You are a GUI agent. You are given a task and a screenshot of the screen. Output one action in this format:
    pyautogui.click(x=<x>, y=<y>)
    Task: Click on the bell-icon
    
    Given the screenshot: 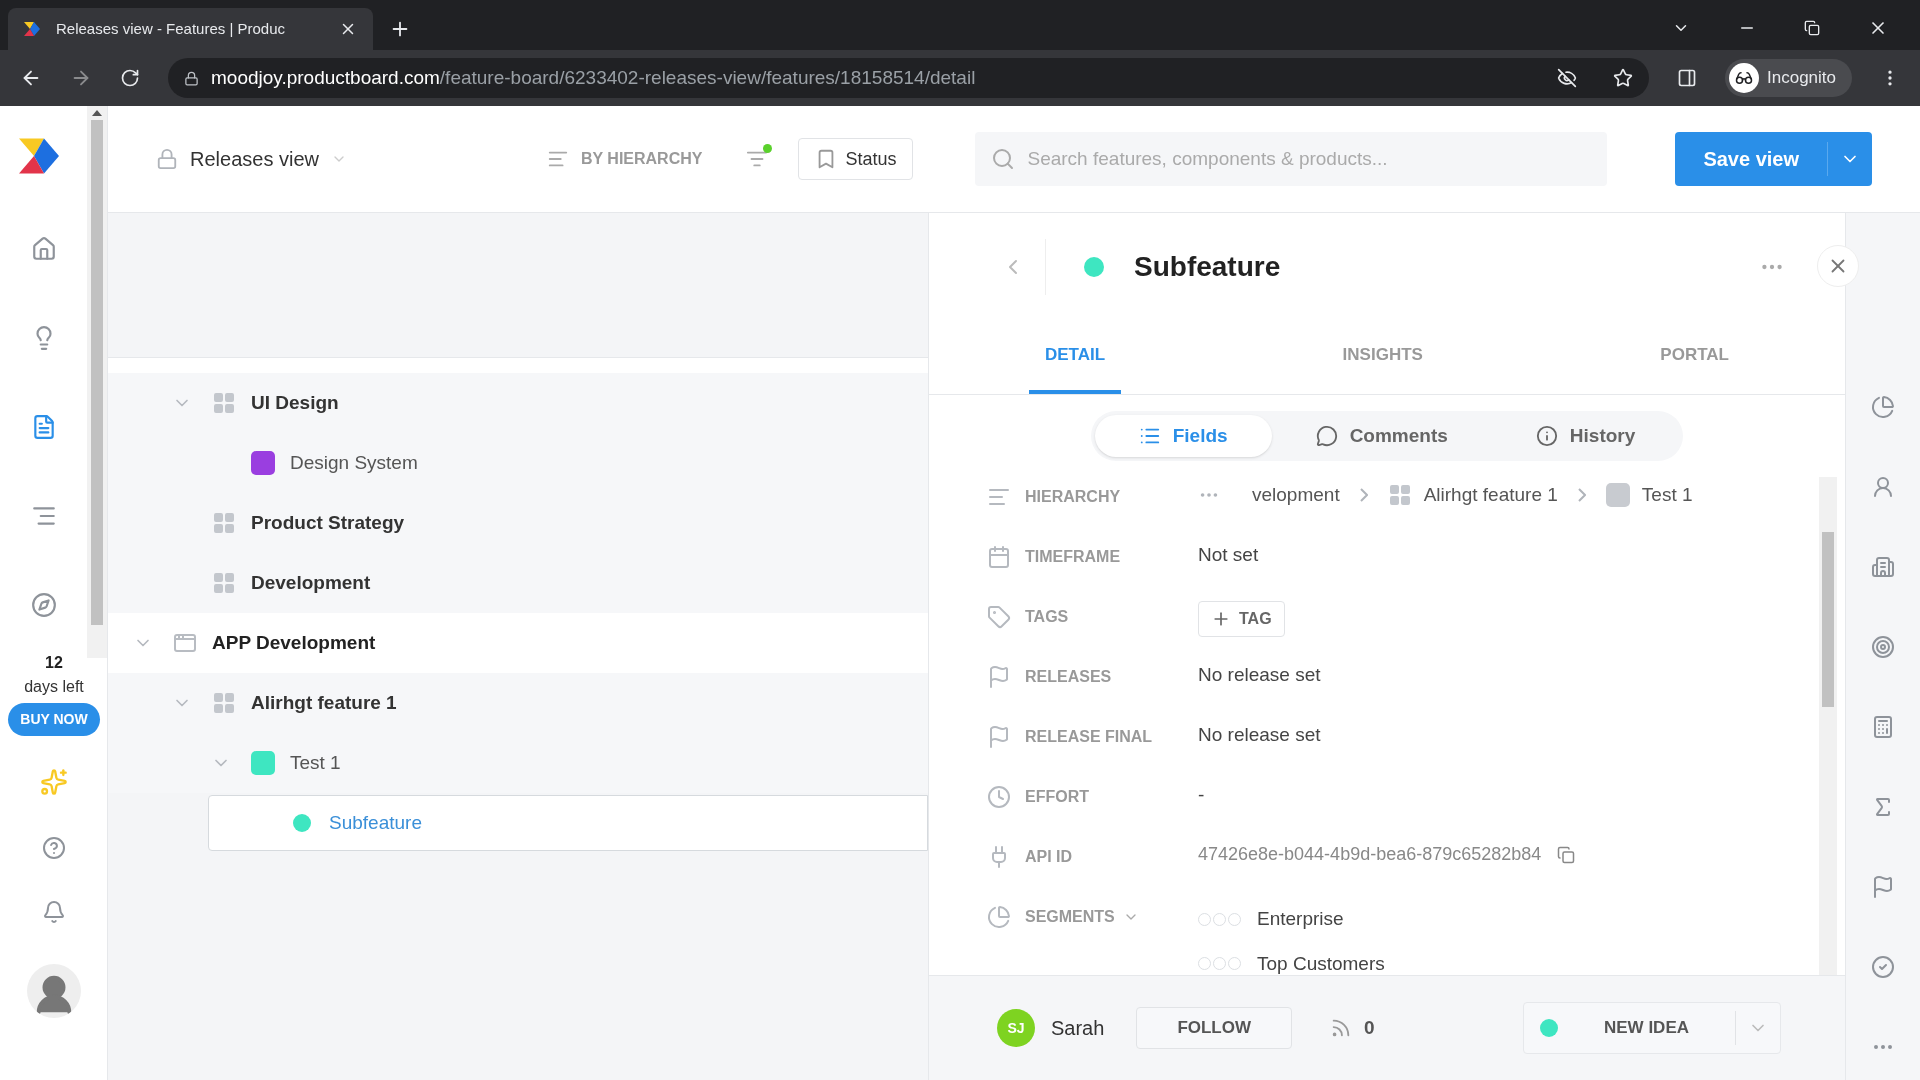 What is the action you would take?
    pyautogui.click(x=54, y=912)
    